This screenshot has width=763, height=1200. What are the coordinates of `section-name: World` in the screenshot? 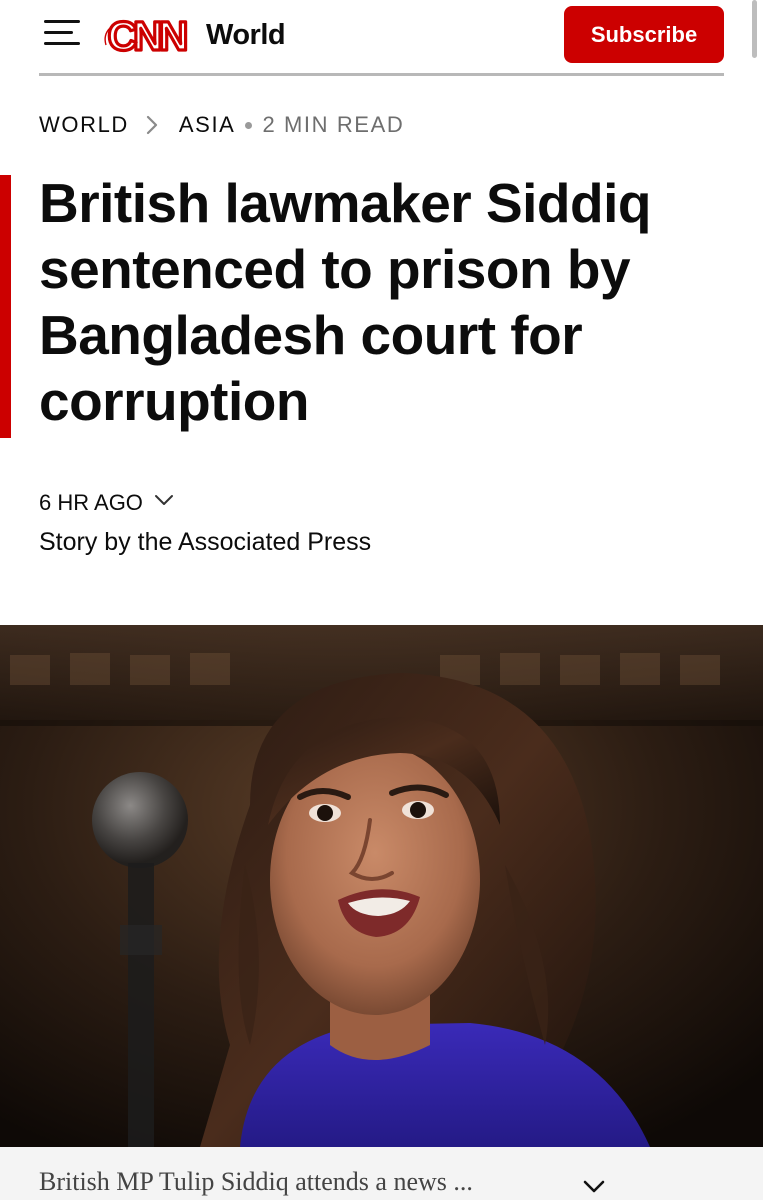 It's located at (246, 35).